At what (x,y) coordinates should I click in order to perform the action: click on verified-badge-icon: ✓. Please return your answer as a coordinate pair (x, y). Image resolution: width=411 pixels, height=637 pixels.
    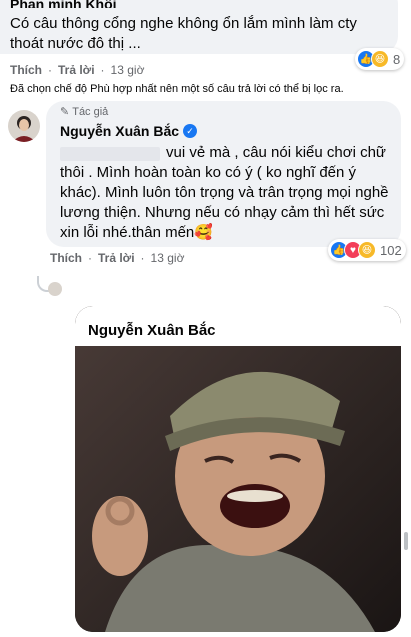
    Looking at the image, I should click on (190, 131).